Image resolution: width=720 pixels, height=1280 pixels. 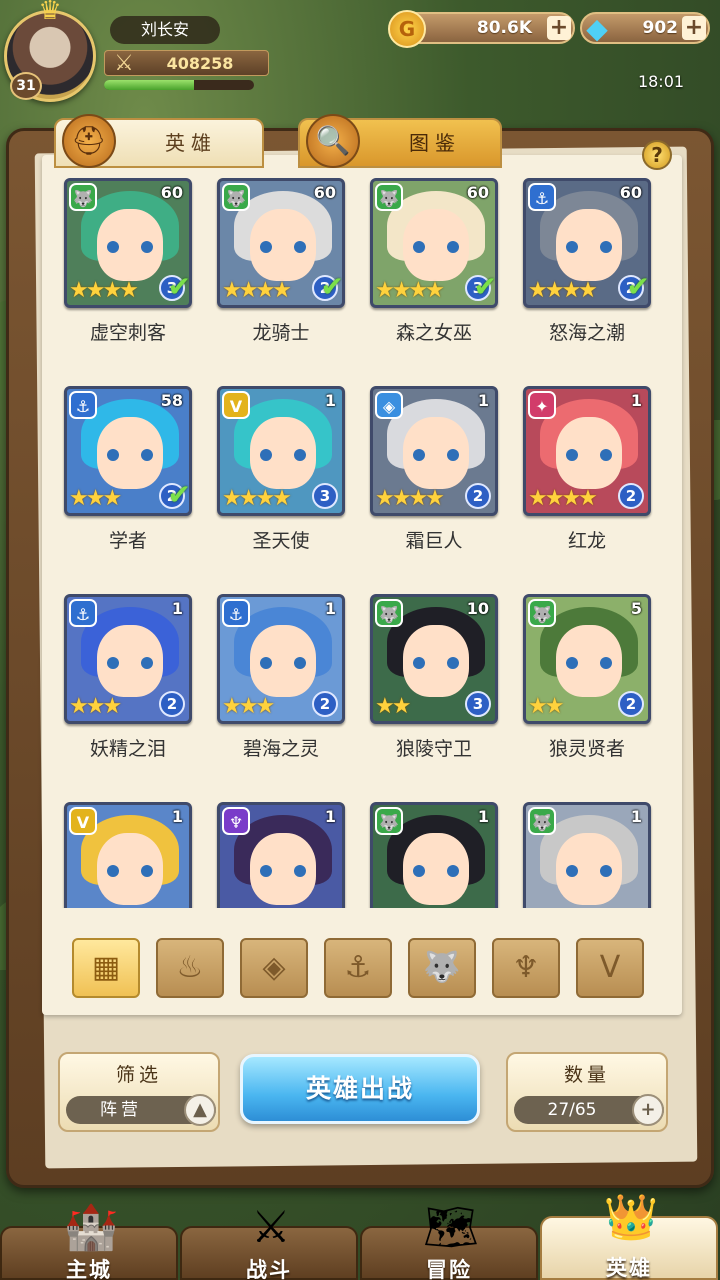 I want to click on hero-portrait-frame: ⚓ 60 ★★★★ 2 ✔, so click(x=587, y=243).